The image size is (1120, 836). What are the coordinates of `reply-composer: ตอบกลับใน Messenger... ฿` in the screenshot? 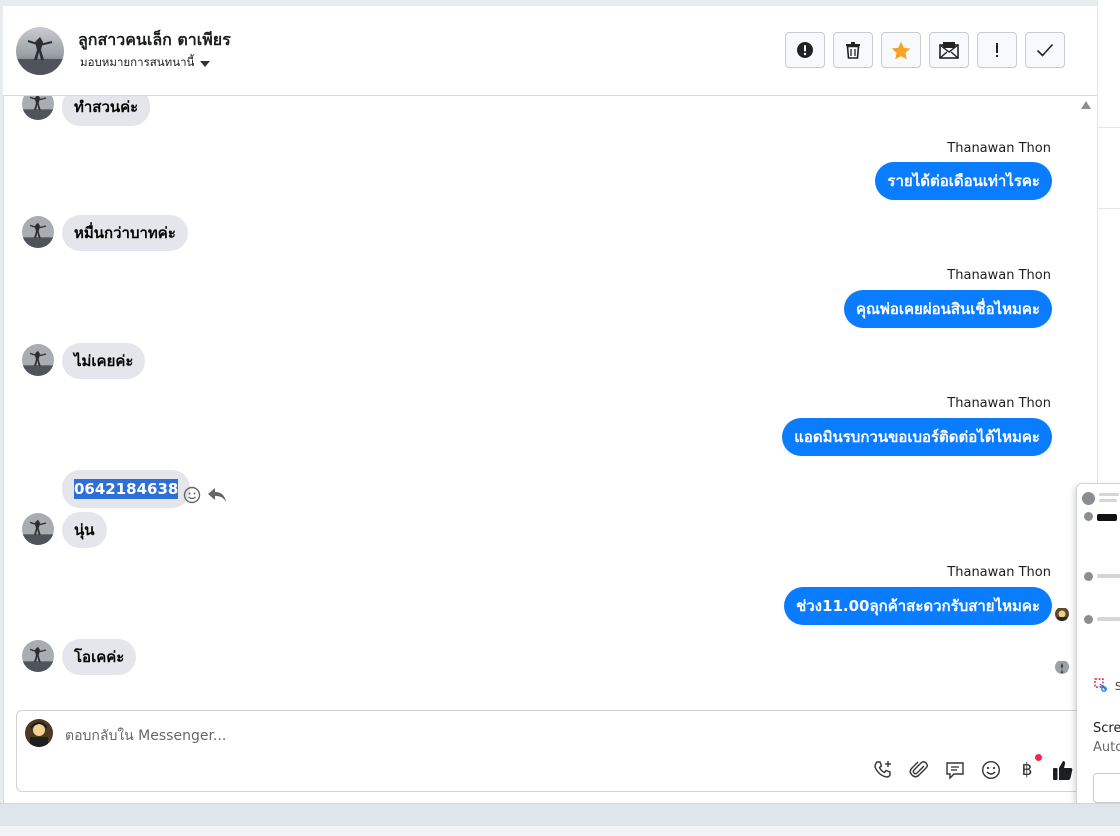 It's located at (554, 751).